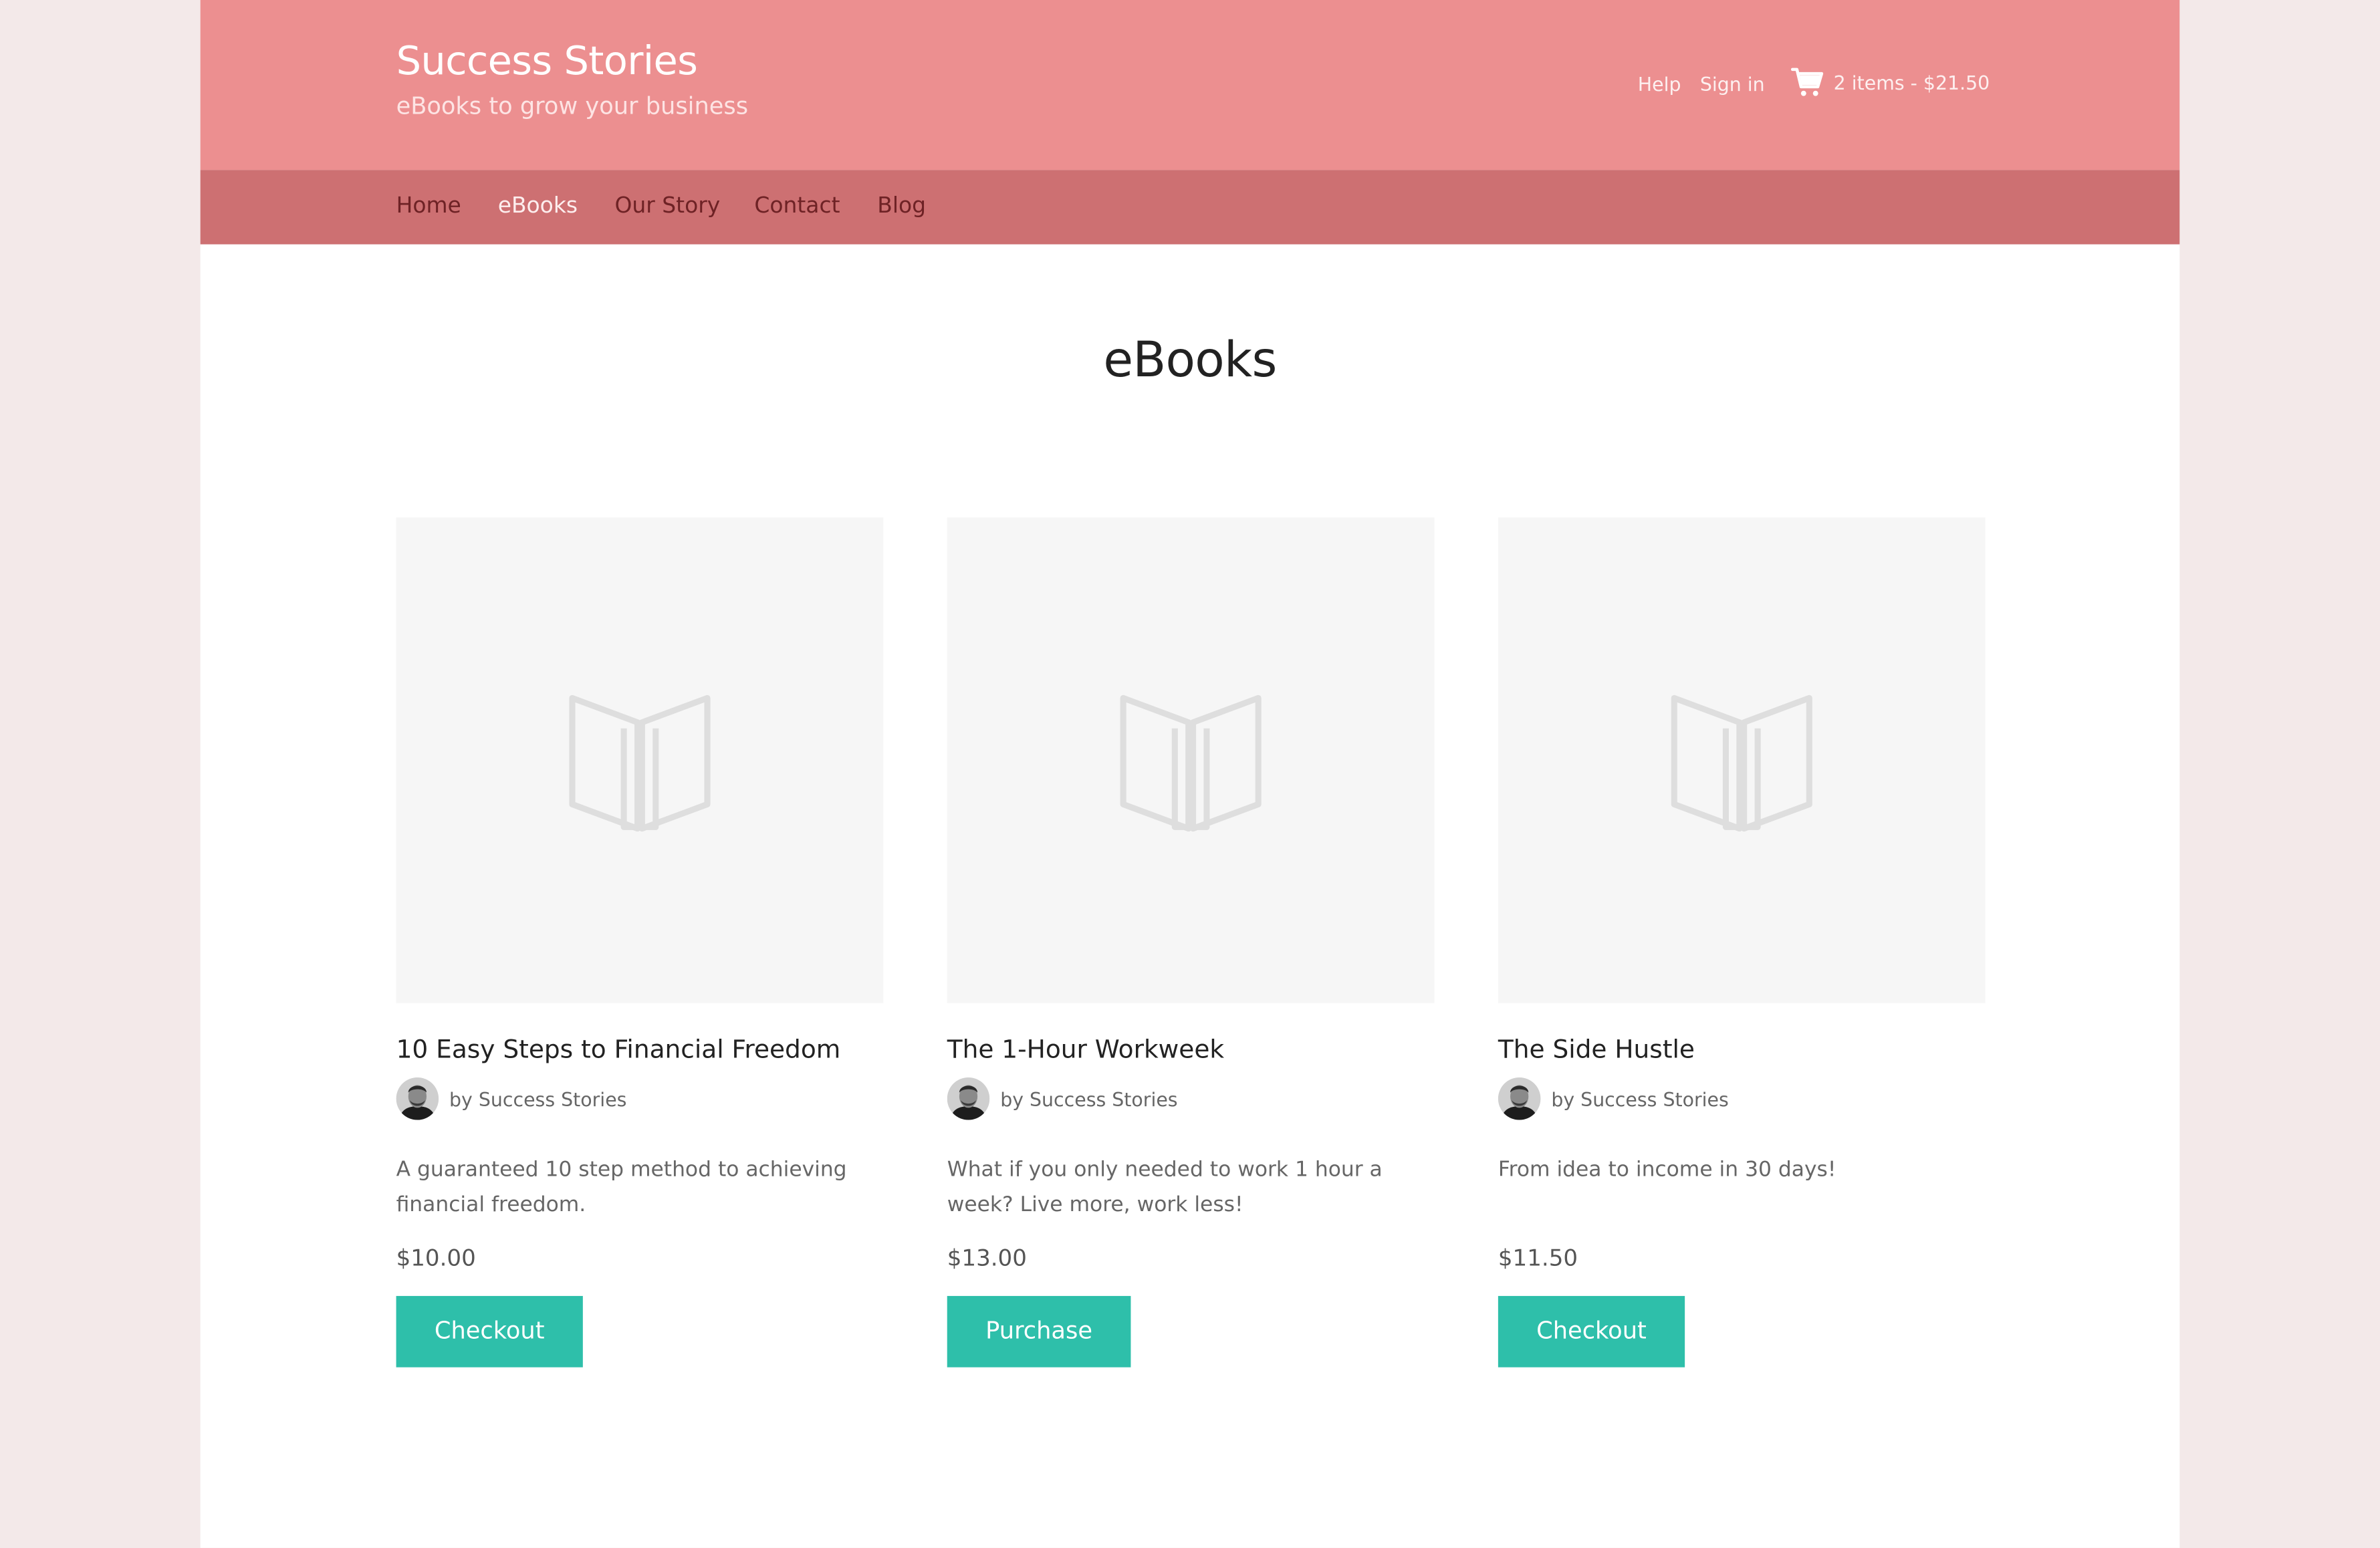  Describe the element at coordinates (1538, 1258) in the screenshot. I see `product-price: $11.50` at that location.